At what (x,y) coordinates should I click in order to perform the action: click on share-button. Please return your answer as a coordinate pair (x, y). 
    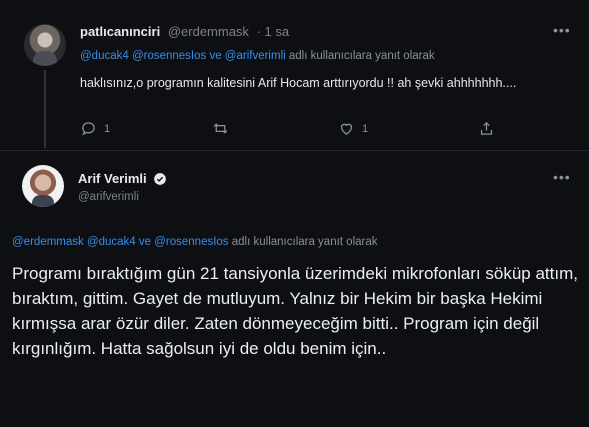
    Looking at the image, I should click on (486, 128).